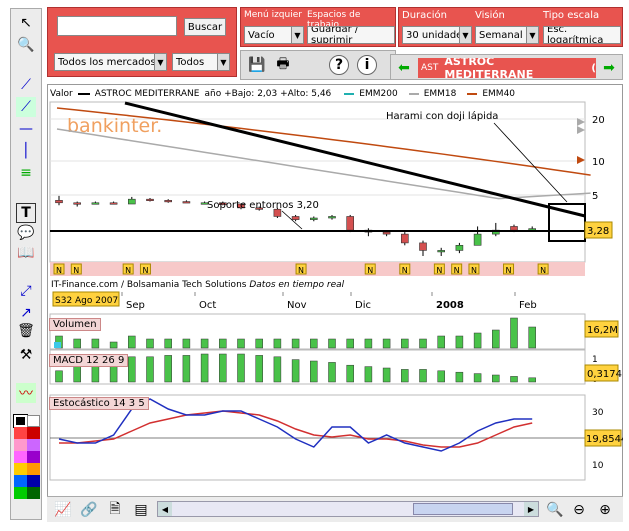 The height and width of the screenshot is (531, 629). I want to click on color-blue, so click(20, 481).